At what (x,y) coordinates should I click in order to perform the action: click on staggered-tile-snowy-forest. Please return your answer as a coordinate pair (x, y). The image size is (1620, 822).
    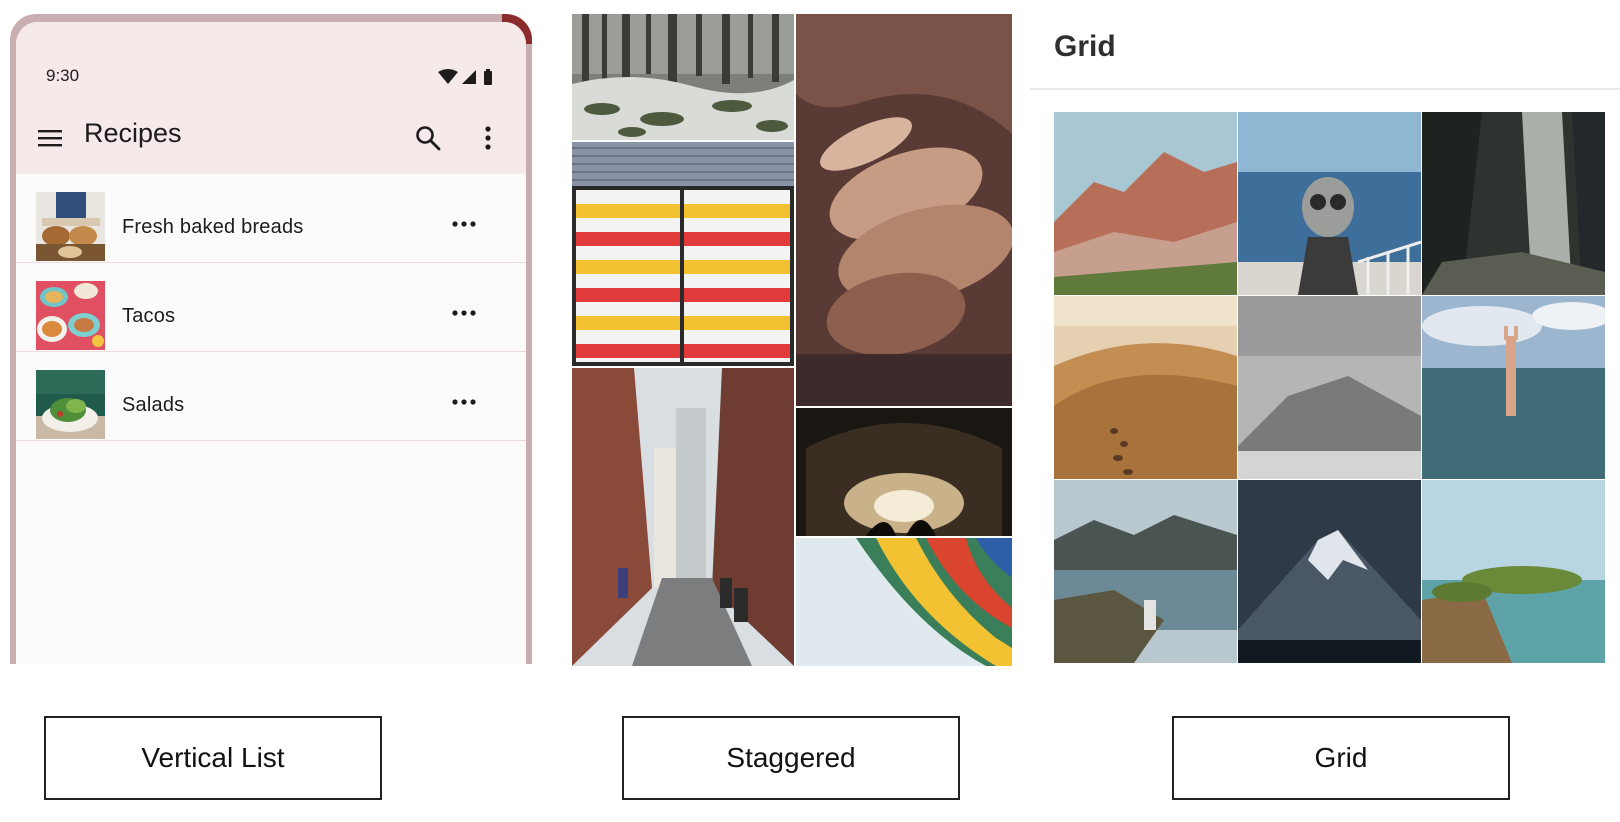
    Looking at the image, I should click on (683, 77).